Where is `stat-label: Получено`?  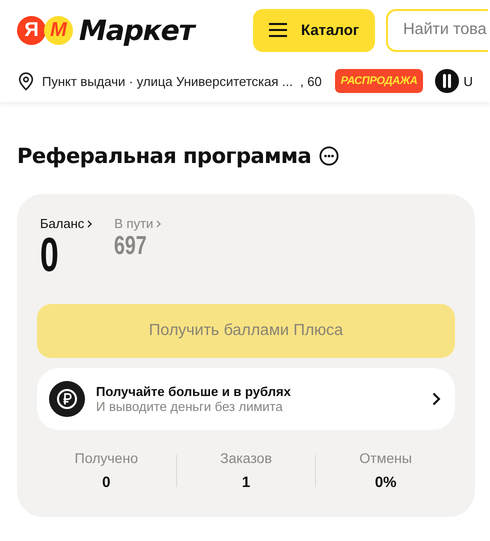 stat-label: Получено is located at coordinates (106, 458).